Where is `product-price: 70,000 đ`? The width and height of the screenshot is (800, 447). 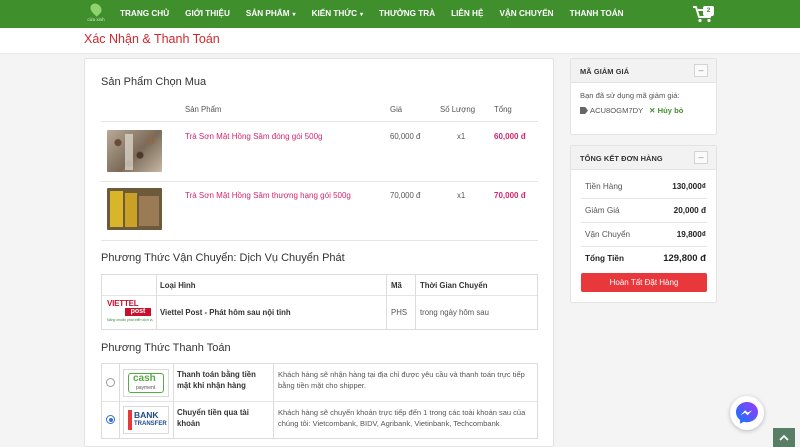
product-price: 70,000 đ is located at coordinates (405, 195).